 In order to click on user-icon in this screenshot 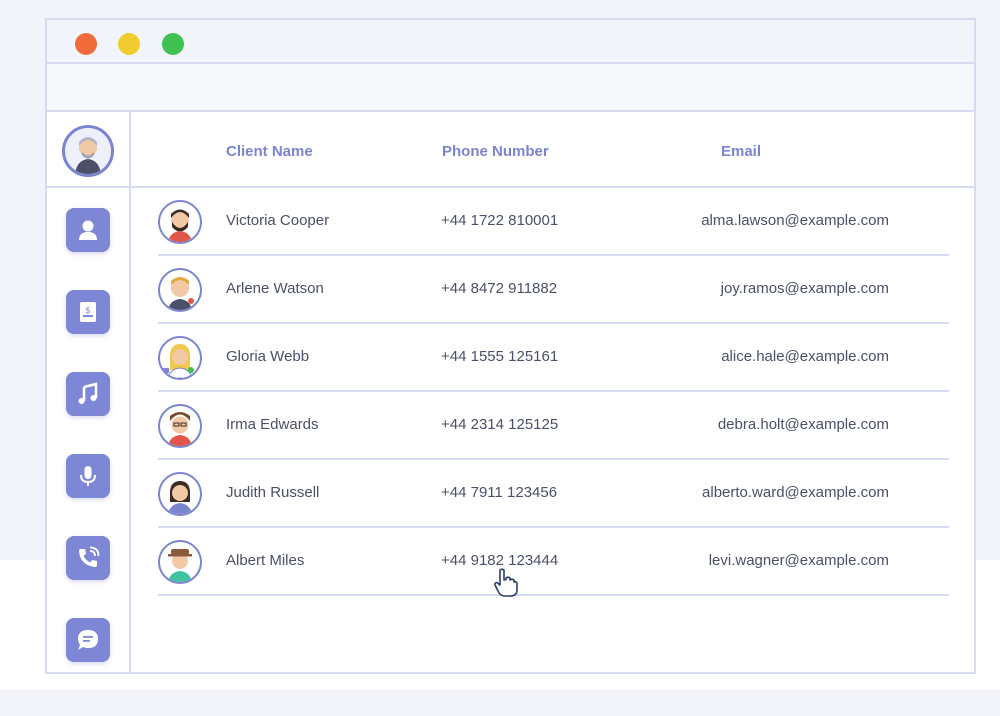, I will do `click(88, 230)`.